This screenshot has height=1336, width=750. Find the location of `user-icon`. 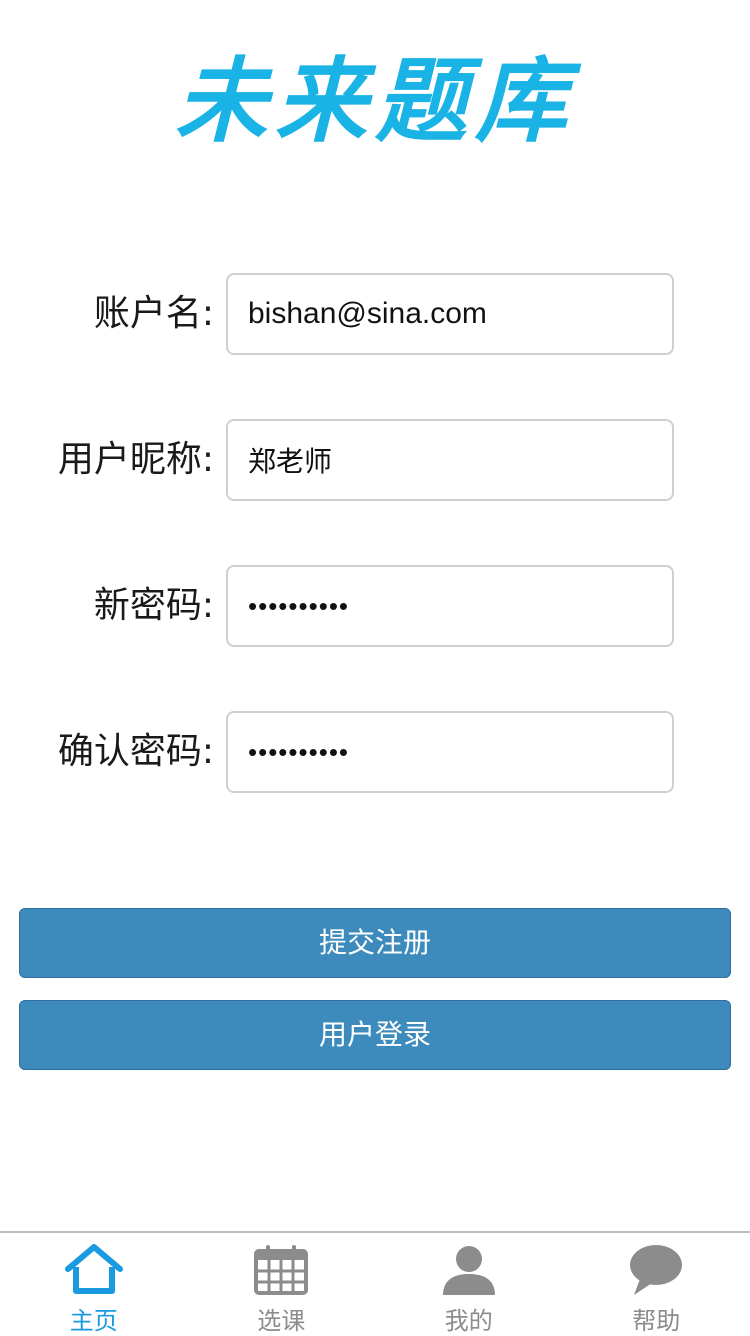

user-icon is located at coordinates (469, 1270).